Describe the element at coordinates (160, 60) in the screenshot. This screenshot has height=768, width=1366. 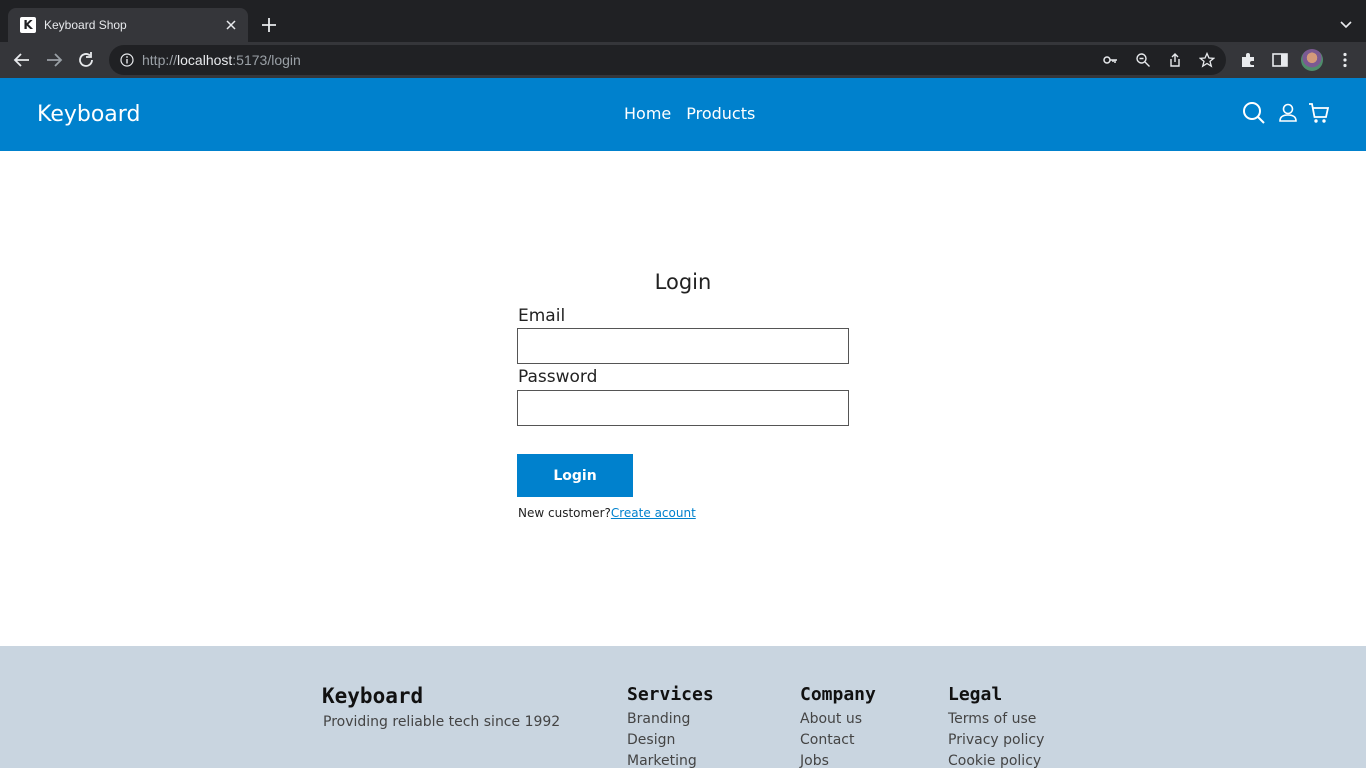
I see `url-scheme: http://` at that location.